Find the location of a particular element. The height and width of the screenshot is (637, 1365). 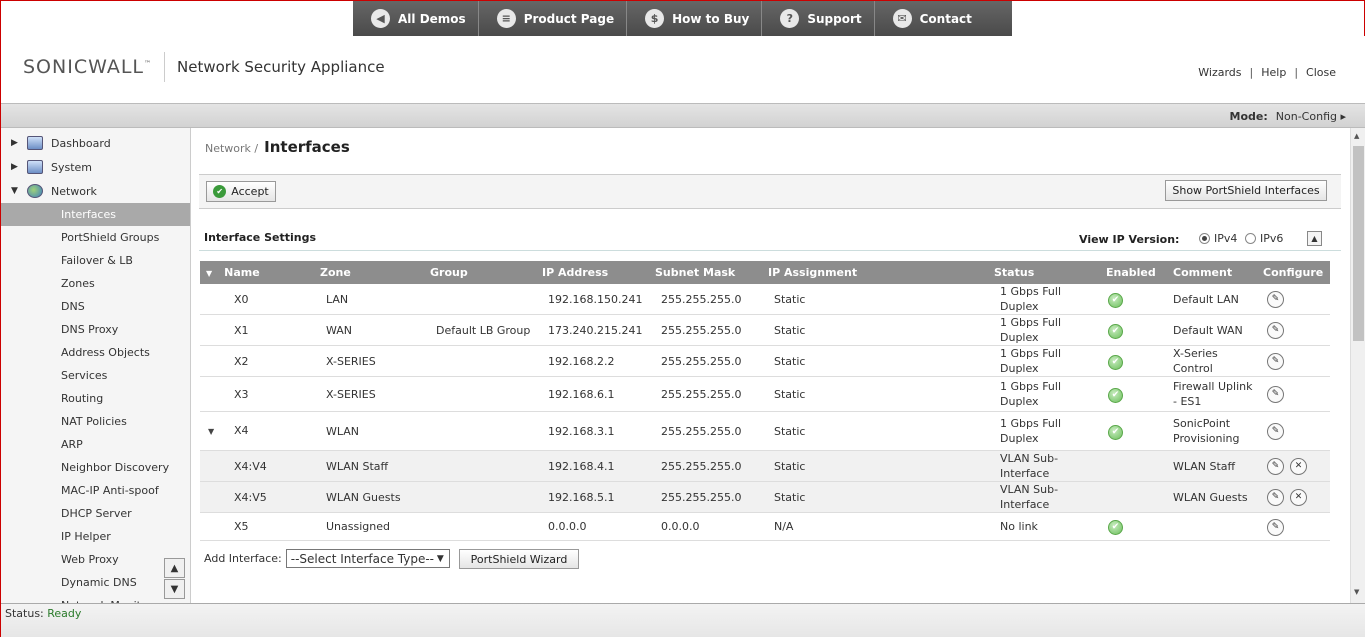

show-portshield-button: Show PortShield Interfaces is located at coordinates (1246, 190).